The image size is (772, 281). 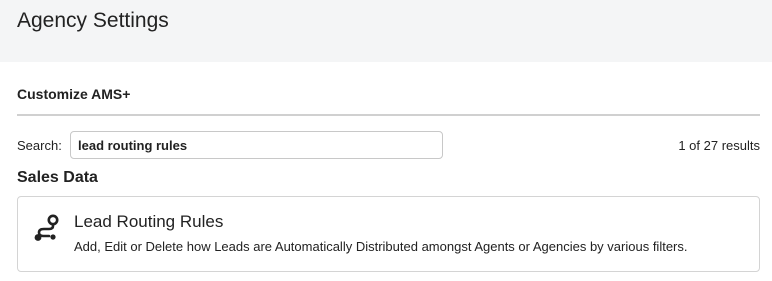 I want to click on section-heading: Customize AMS+, so click(x=74, y=94).